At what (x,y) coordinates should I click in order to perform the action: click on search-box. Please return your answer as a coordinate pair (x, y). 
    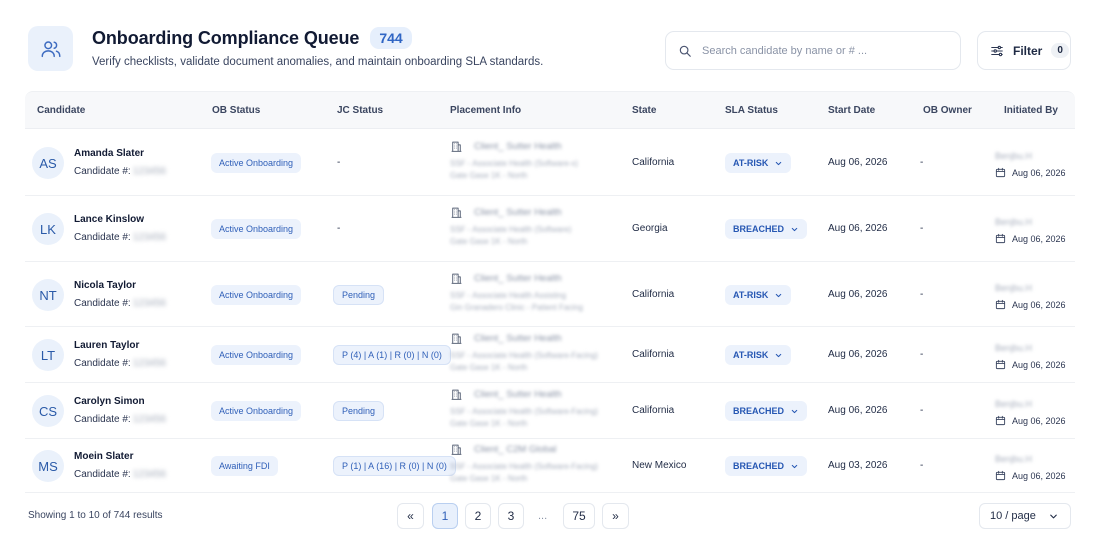
    Looking at the image, I should click on (813, 50).